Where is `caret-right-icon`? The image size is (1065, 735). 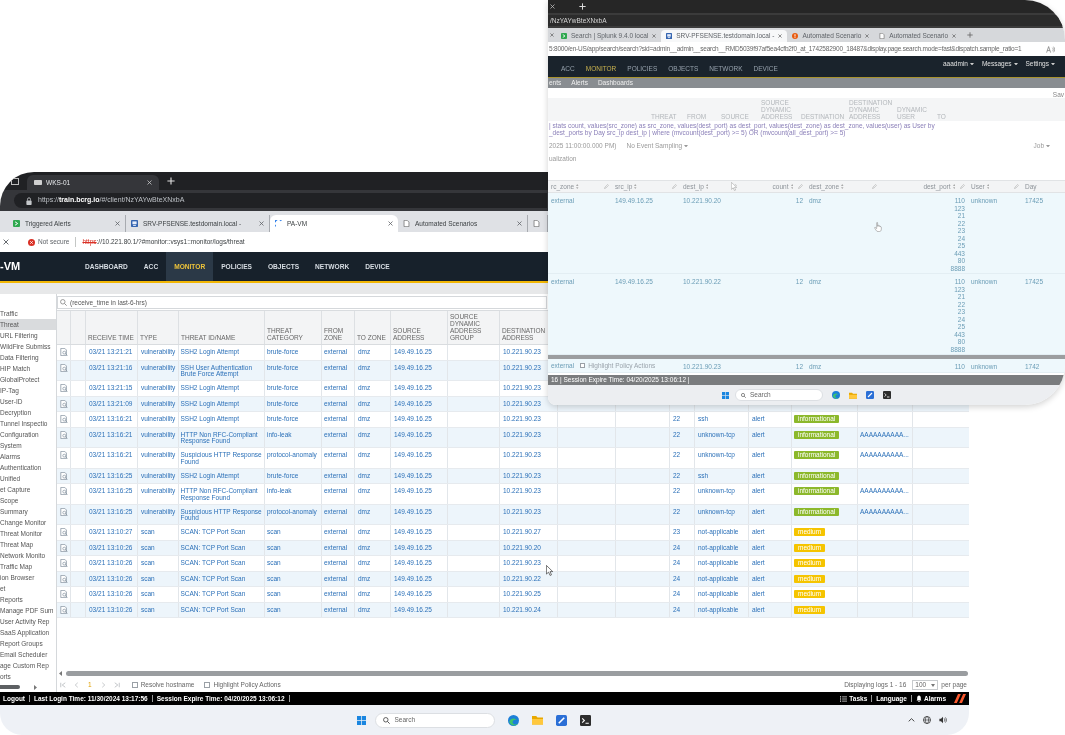 caret-right-icon is located at coordinates (35, 687).